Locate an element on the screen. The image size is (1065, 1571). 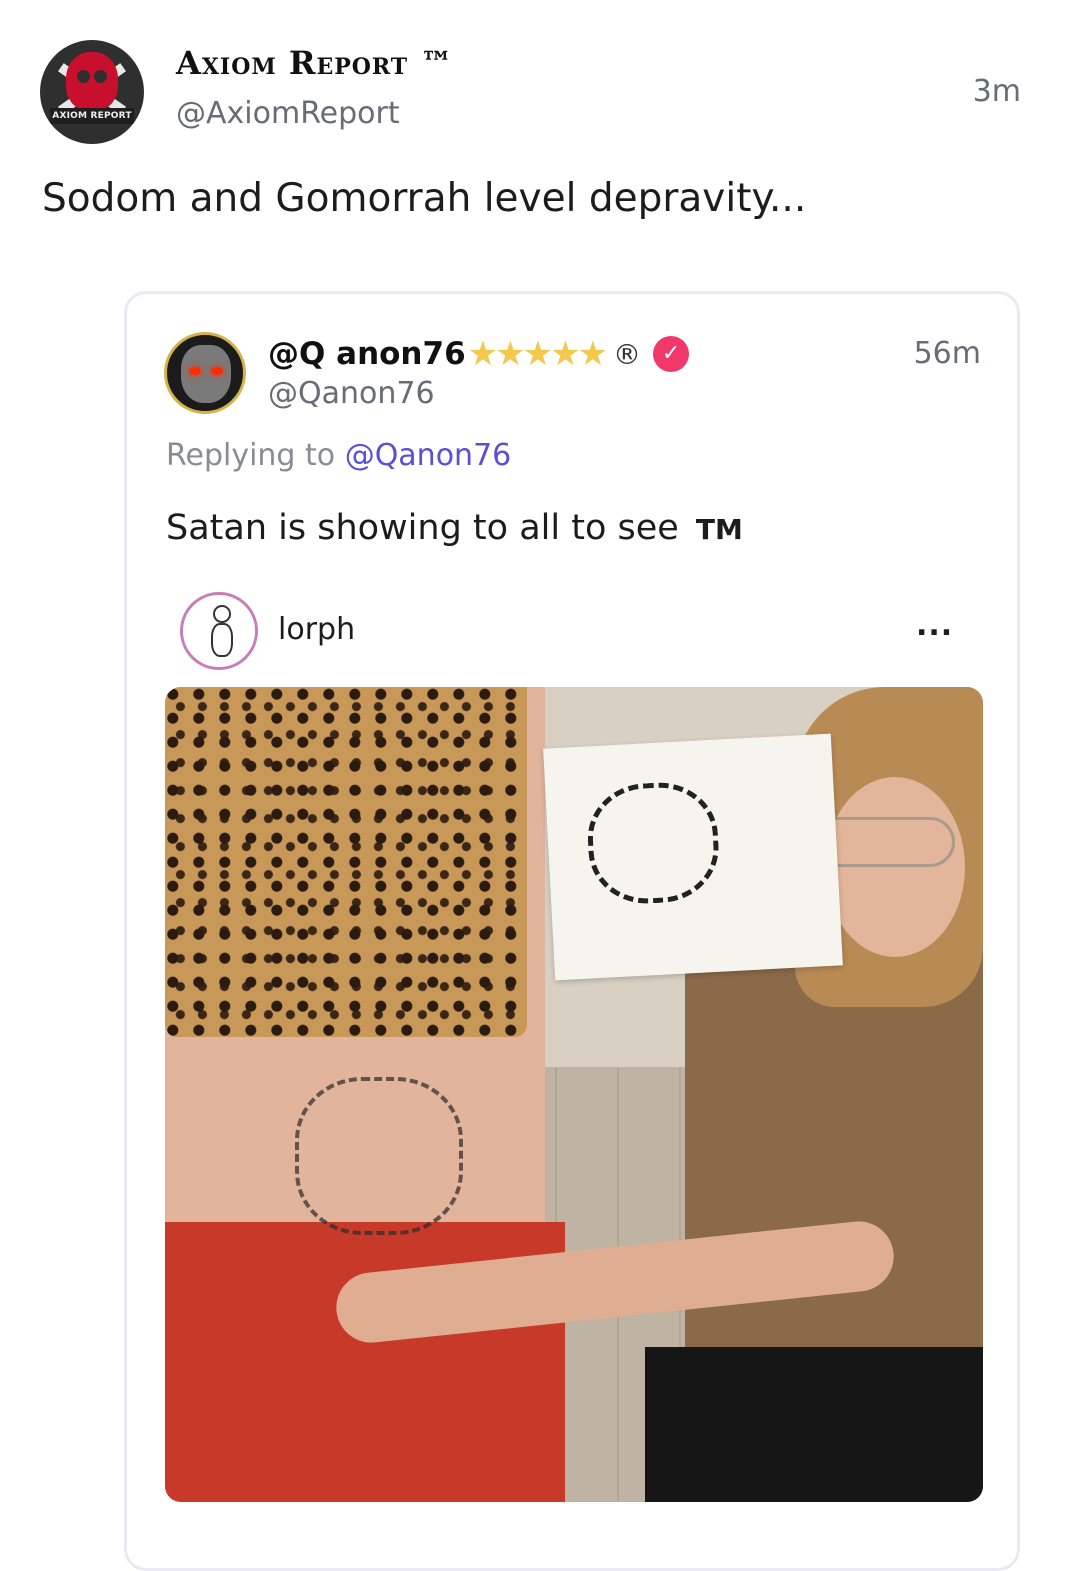
verified-badge-icon: ✓ is located at coordinates (671, 354).